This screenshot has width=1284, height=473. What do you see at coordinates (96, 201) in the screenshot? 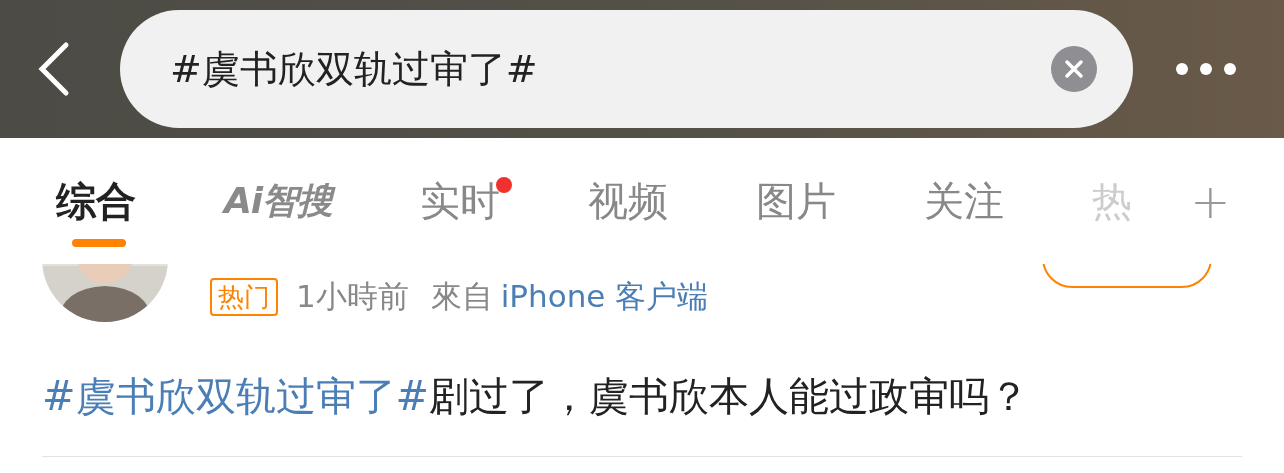
I see `tab: 综合` at bounding box center [96, 201].